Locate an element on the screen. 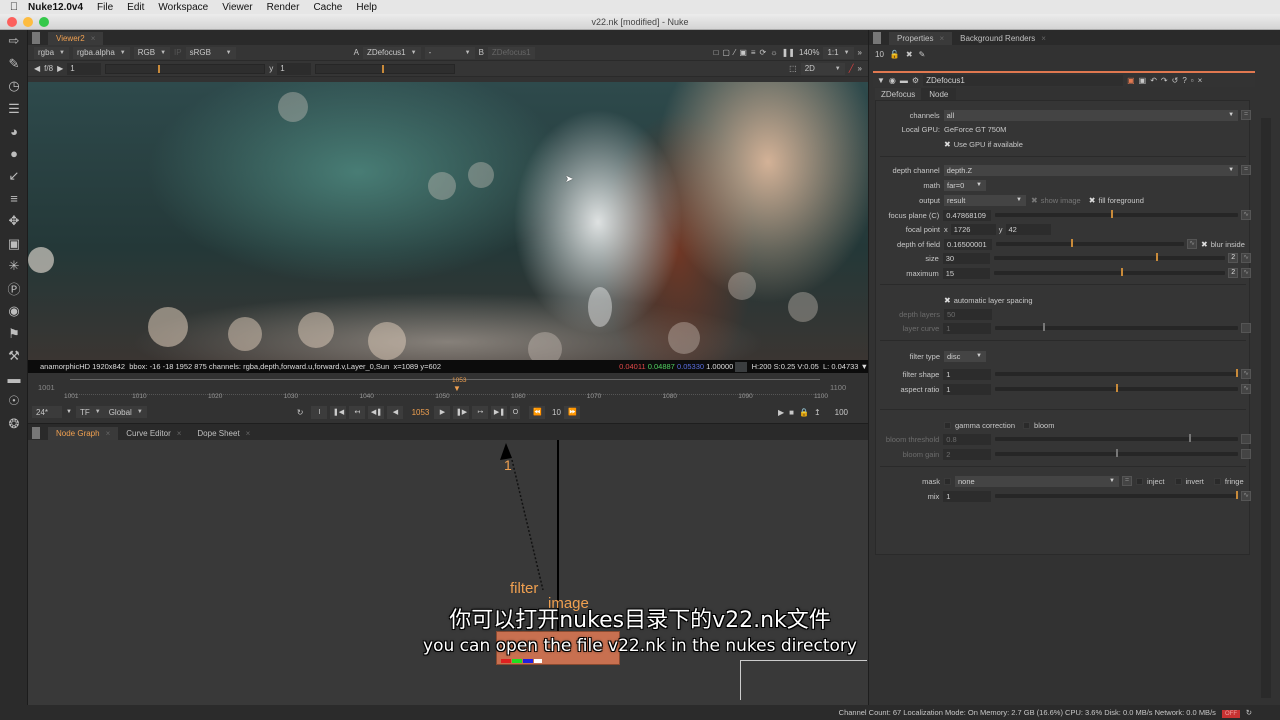 The image size is (1280, 720). step-back-button: ⏪ is located at coordinates (537, 412).